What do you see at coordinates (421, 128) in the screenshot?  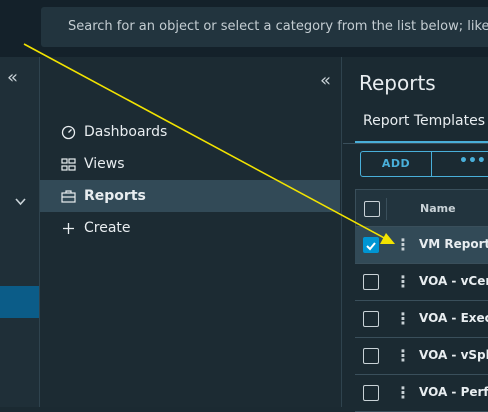 I see `tab-report-templates: Report Templates` at bounding box center [421, 128].